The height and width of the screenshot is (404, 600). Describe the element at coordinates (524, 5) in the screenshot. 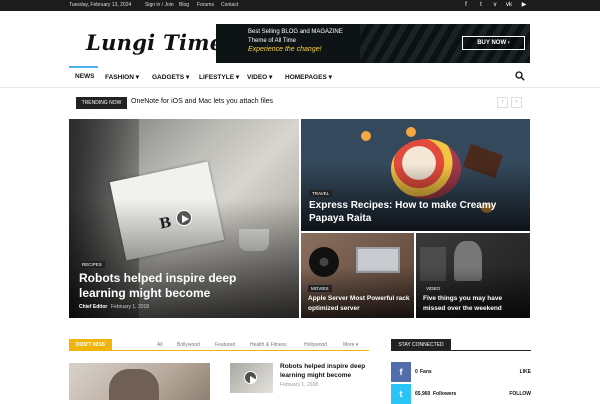

I see `youtube-icon: ▶` at that location.